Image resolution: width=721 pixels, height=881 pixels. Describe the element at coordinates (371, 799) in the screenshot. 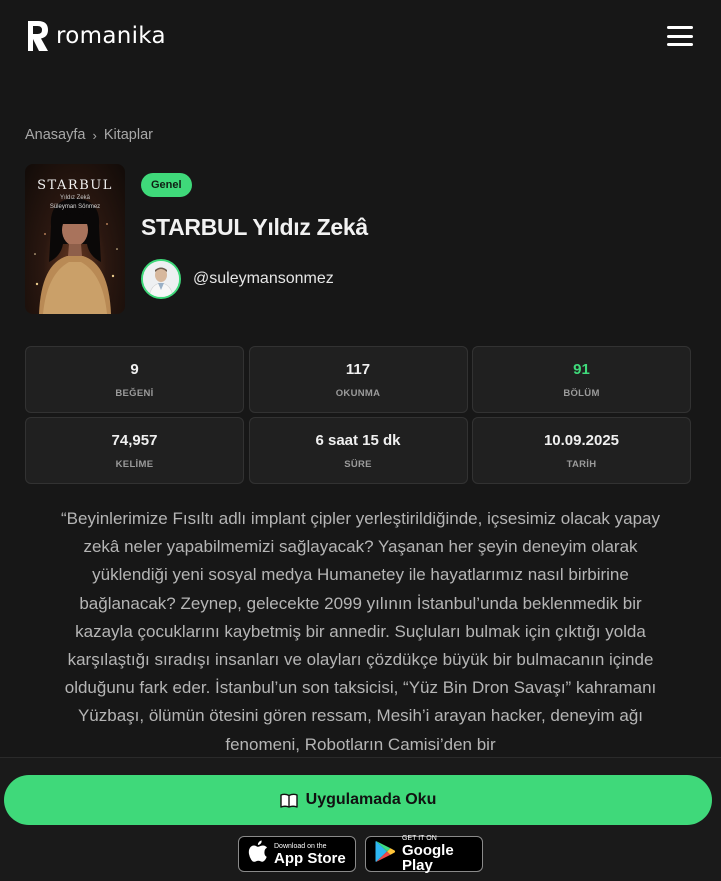

I see `read-in-app-label: Uygulamada Oku` at that location.